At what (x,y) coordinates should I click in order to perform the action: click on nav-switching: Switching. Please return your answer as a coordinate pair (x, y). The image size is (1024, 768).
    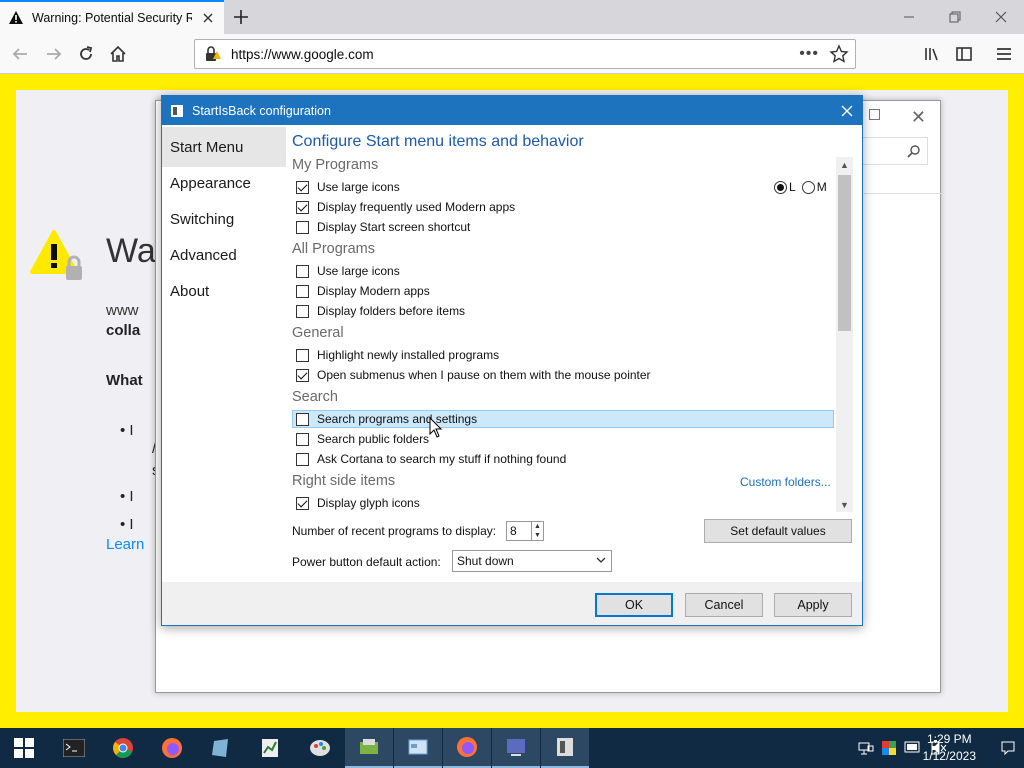
    Looking at the image, I should click on (224, 219).